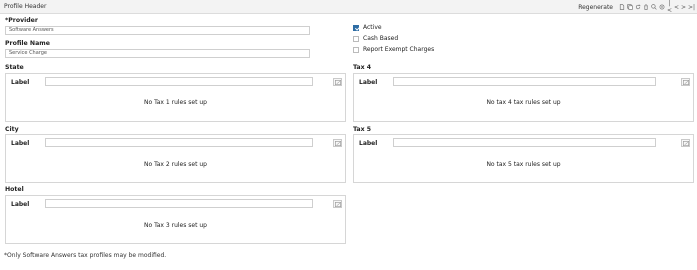 This screenshot has width=697, height=270. I want to click on tax5-empty-message: No tax 5 tax rules set up, so click(523, 164).